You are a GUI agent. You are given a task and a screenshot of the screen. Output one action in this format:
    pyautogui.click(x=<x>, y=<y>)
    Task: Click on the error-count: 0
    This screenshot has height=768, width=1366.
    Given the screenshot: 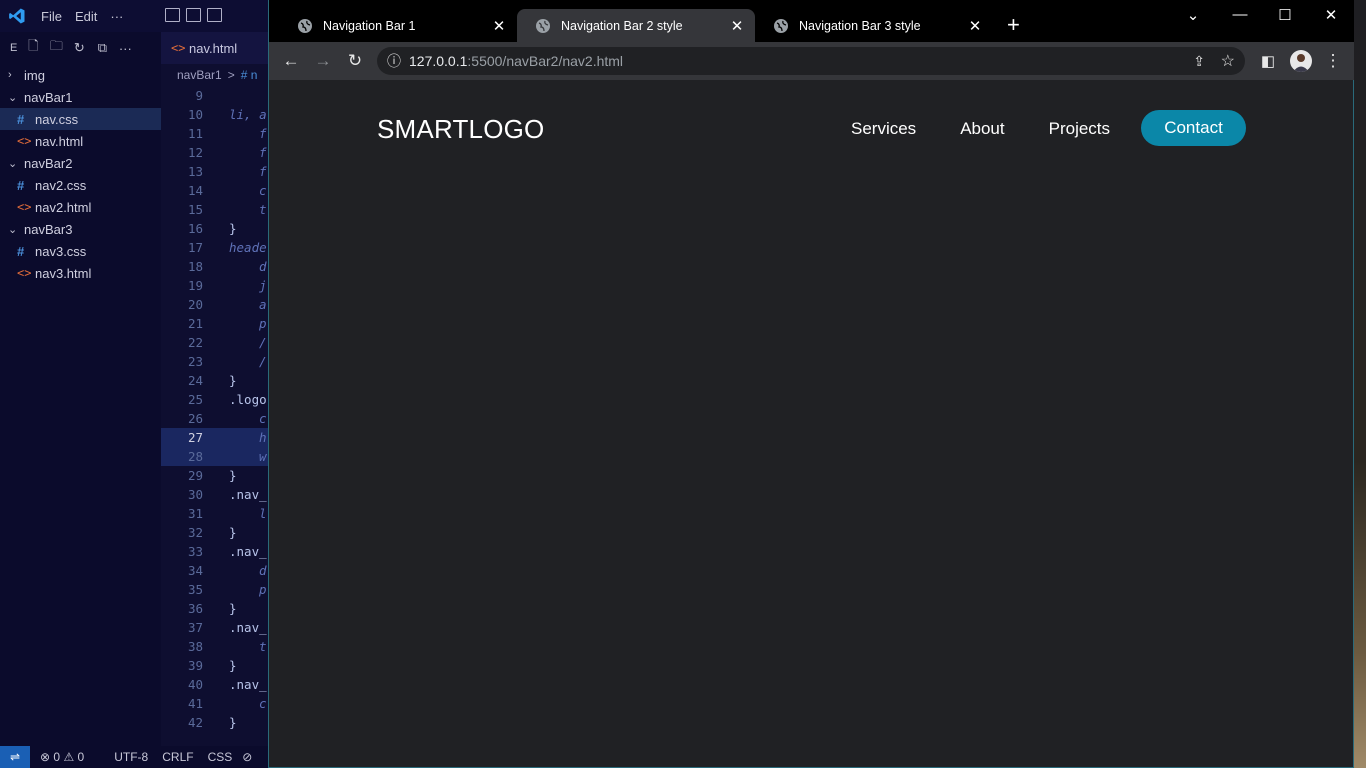 What is the action you would take?
    pyautogui.click(x=57, y=757)
    